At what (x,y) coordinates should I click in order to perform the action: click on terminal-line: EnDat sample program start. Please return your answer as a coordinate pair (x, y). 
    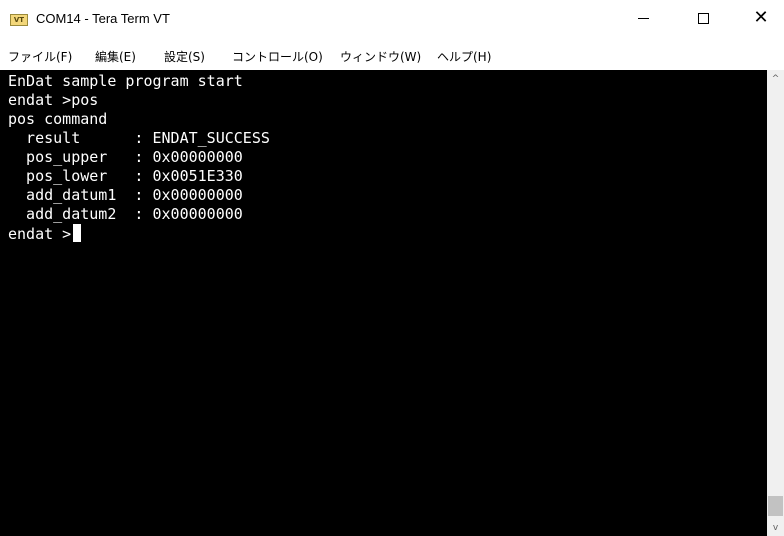
    Looking at the image, I should click on (125, 81).